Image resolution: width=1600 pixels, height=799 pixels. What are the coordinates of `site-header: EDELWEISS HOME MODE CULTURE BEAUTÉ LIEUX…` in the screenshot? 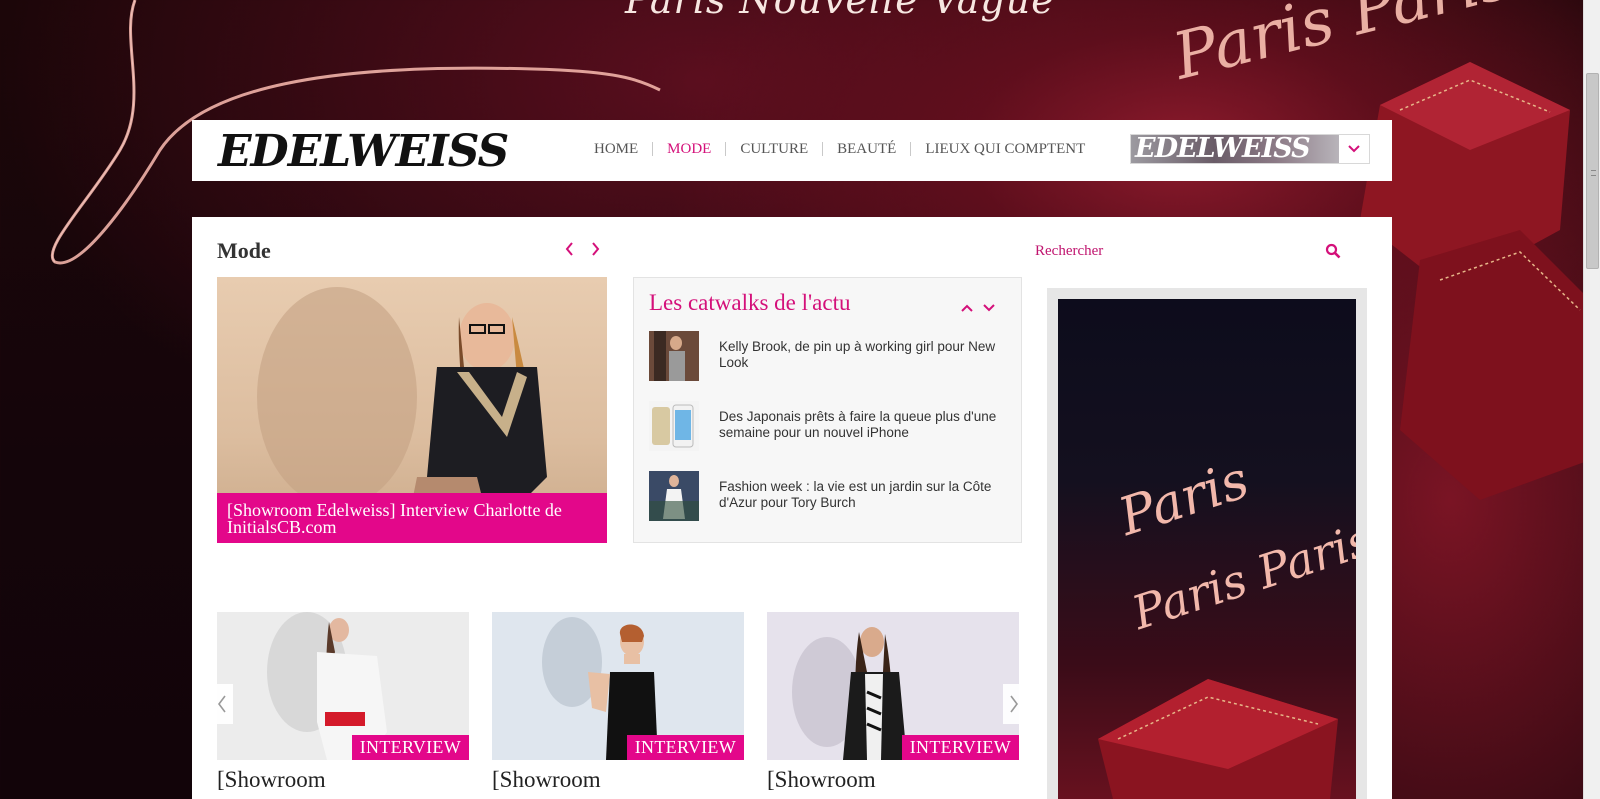 It's located at (792, 150).